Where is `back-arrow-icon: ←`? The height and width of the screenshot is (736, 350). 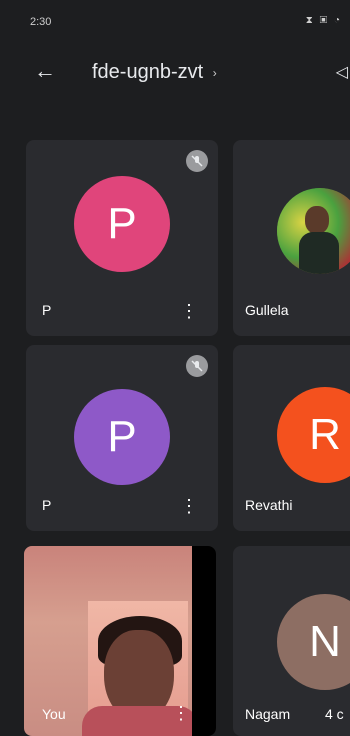
back-arrow-icon: ← is located at coordinates (45, 71).